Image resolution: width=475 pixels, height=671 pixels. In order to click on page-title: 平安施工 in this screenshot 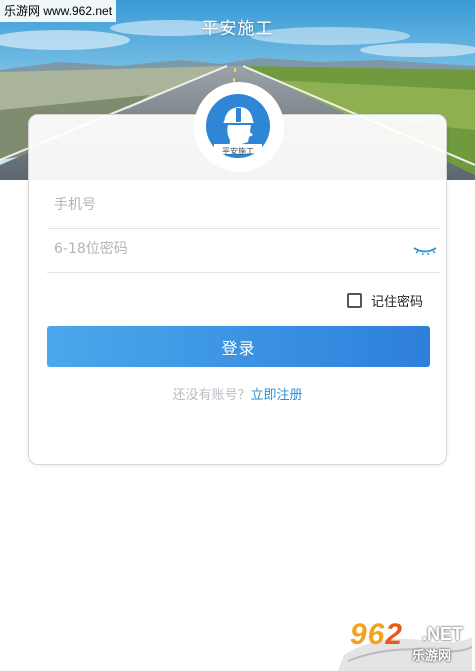, I will do `click(237, 29)`.